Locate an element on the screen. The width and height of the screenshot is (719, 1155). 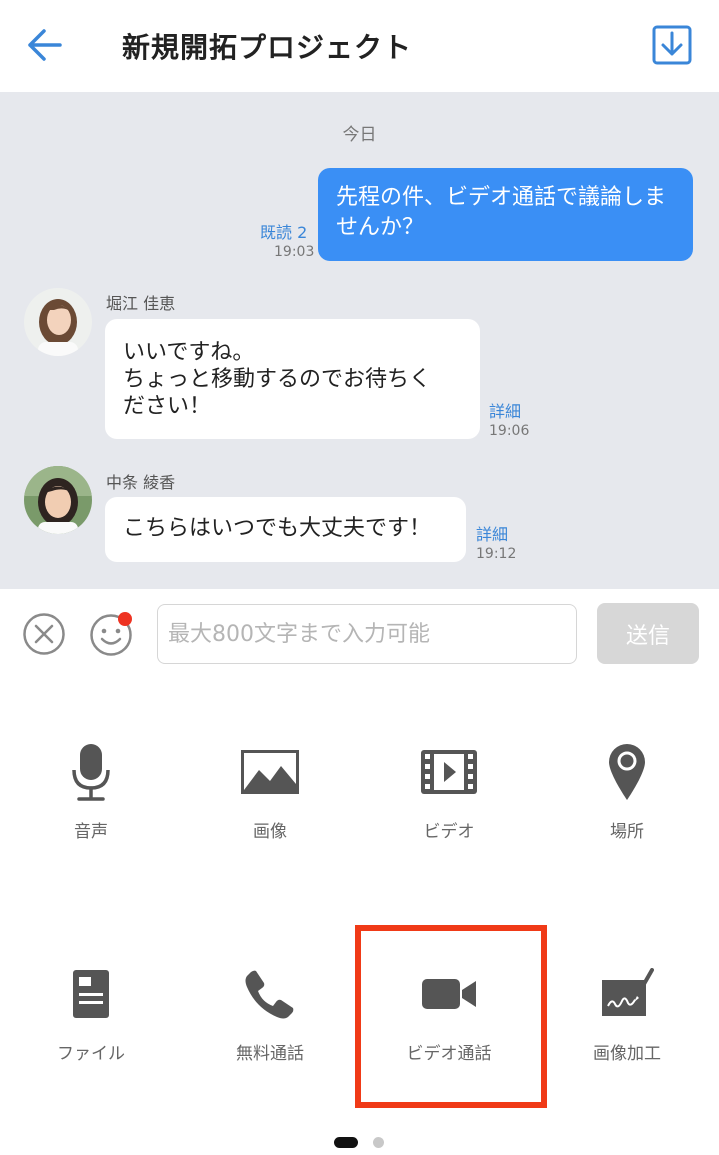
emoji-button is located at coordinates (112, 633).